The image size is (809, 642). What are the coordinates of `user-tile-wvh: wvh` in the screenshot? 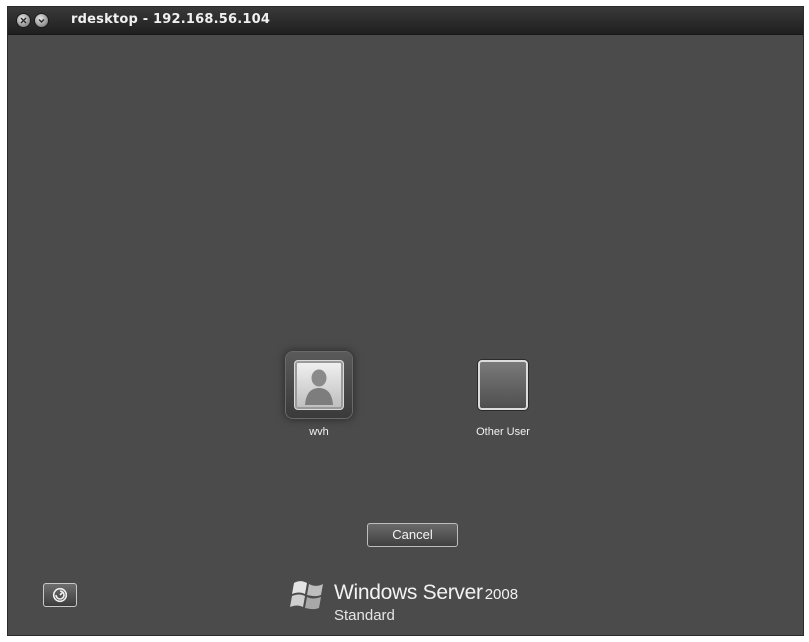 It's located at (319, 395).